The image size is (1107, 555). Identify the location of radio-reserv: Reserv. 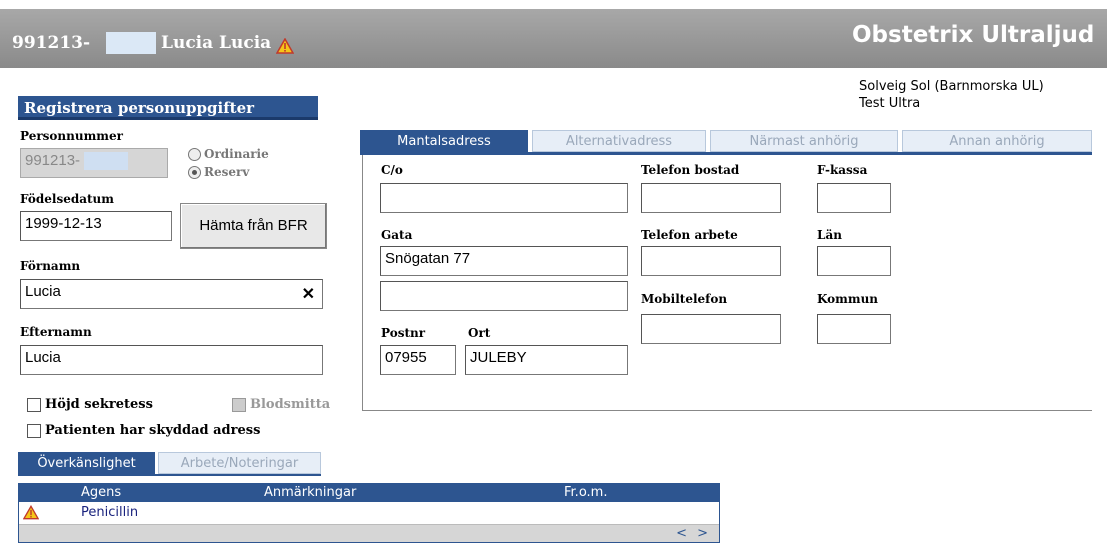
(218, 172).